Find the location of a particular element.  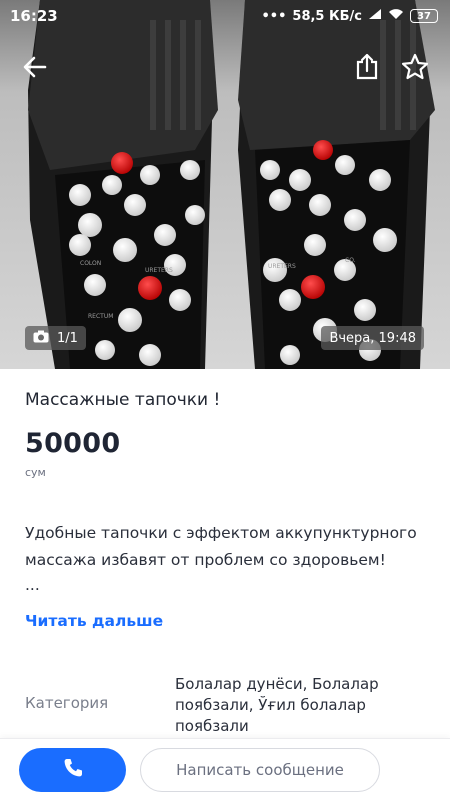

battery-icon: 37 is located at coordinates (424, 16).